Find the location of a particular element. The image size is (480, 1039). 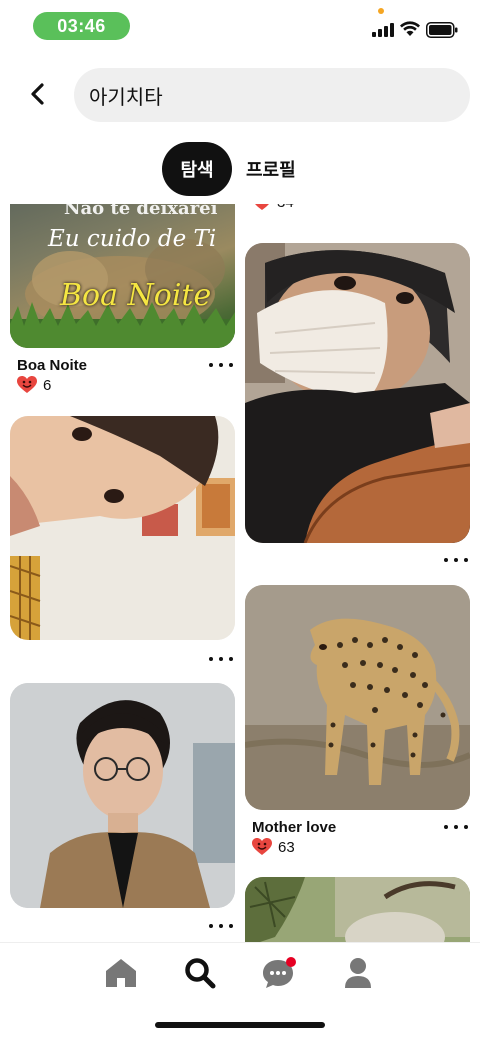

partial-reaction-count: 34 is located at coordinates (285, 207).